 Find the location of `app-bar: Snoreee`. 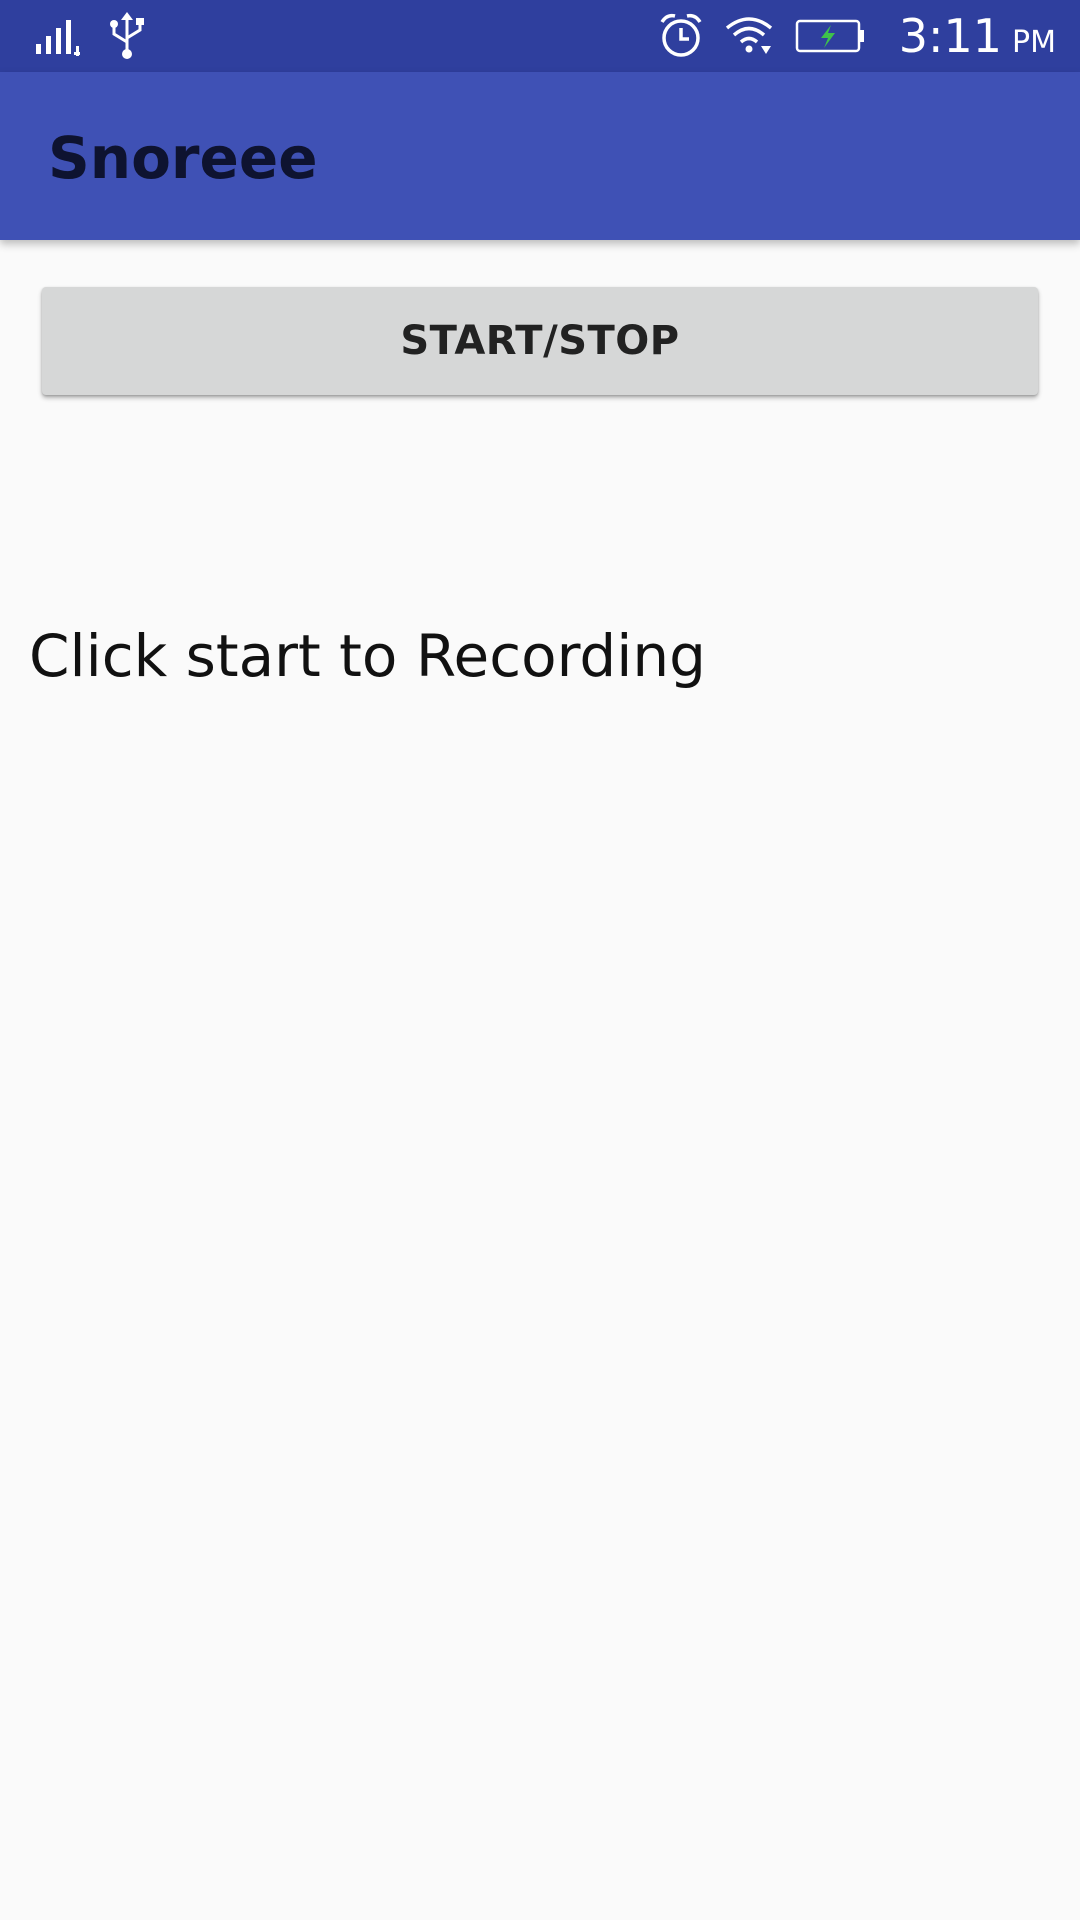

app-bar: Snoreee is located at coordinates (540, 156).